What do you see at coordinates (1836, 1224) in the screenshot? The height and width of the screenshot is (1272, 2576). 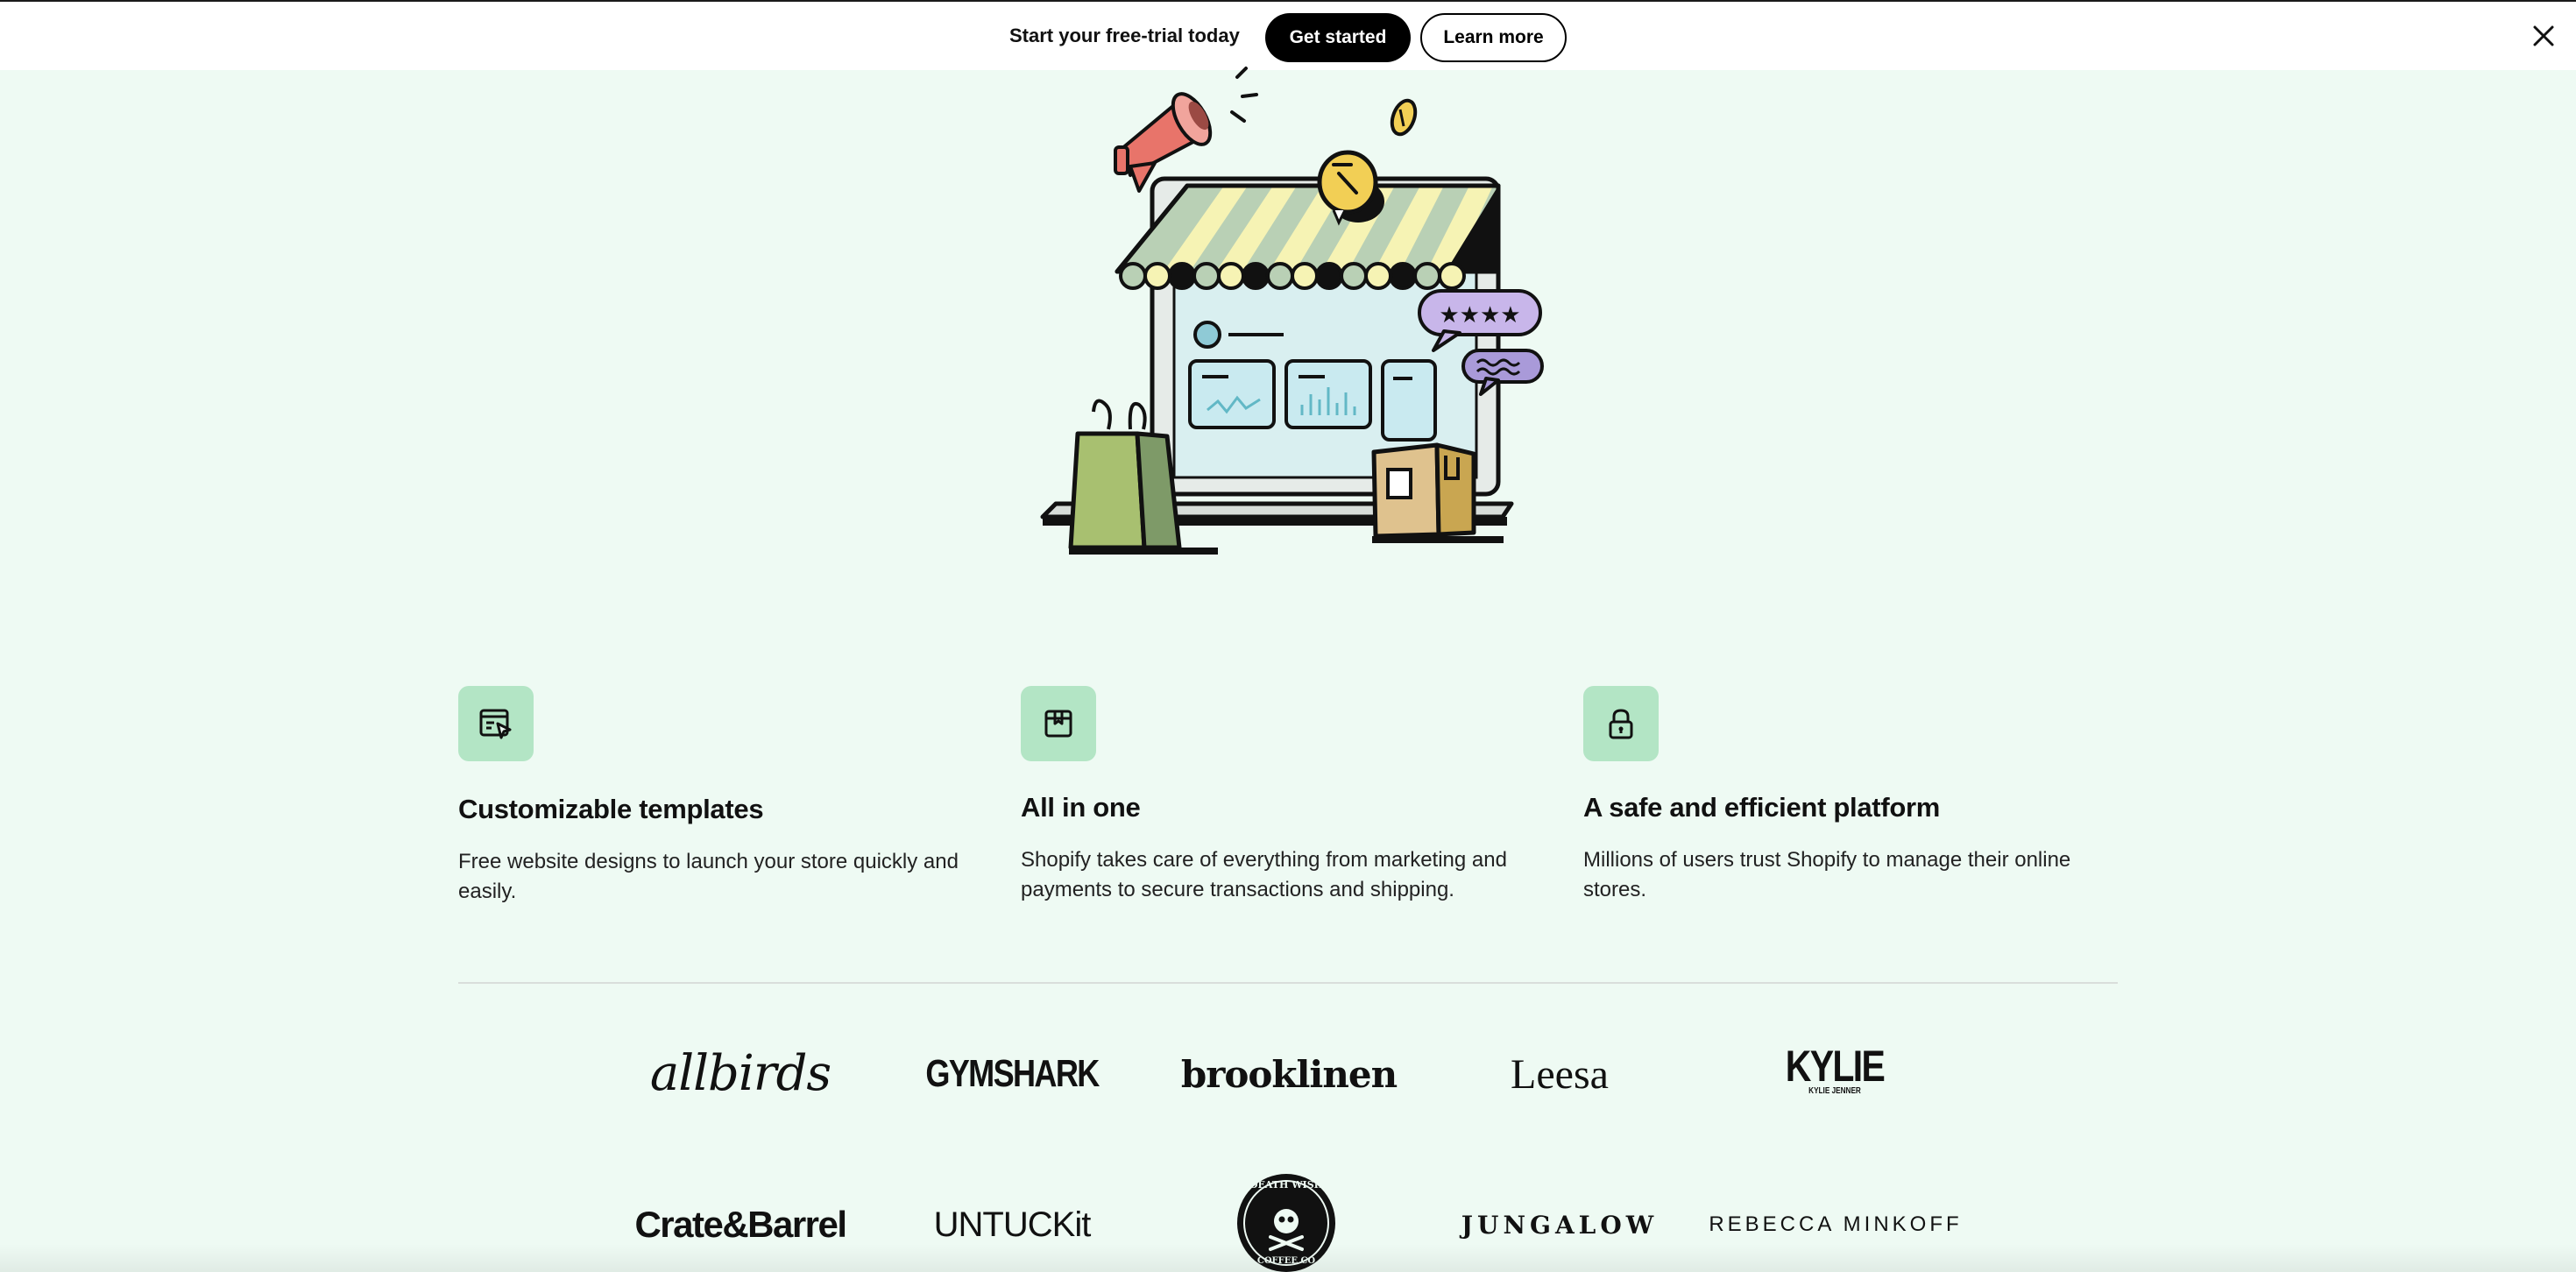 I see `brand-logo-rebecca-minkoff: REBECCA MINKOFF` at bounding box center [1836, 1224].